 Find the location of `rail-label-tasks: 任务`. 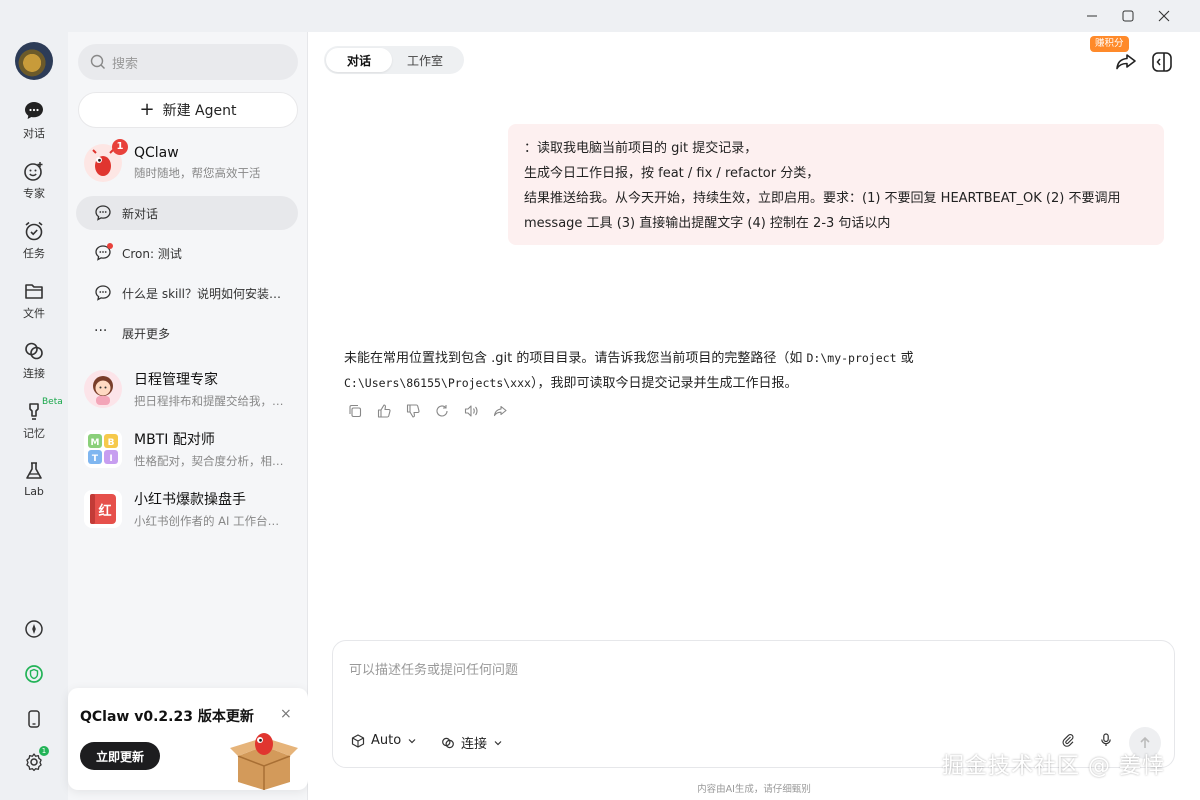

rail-label-tasks: 任务 is located at coordinates (34, 253).